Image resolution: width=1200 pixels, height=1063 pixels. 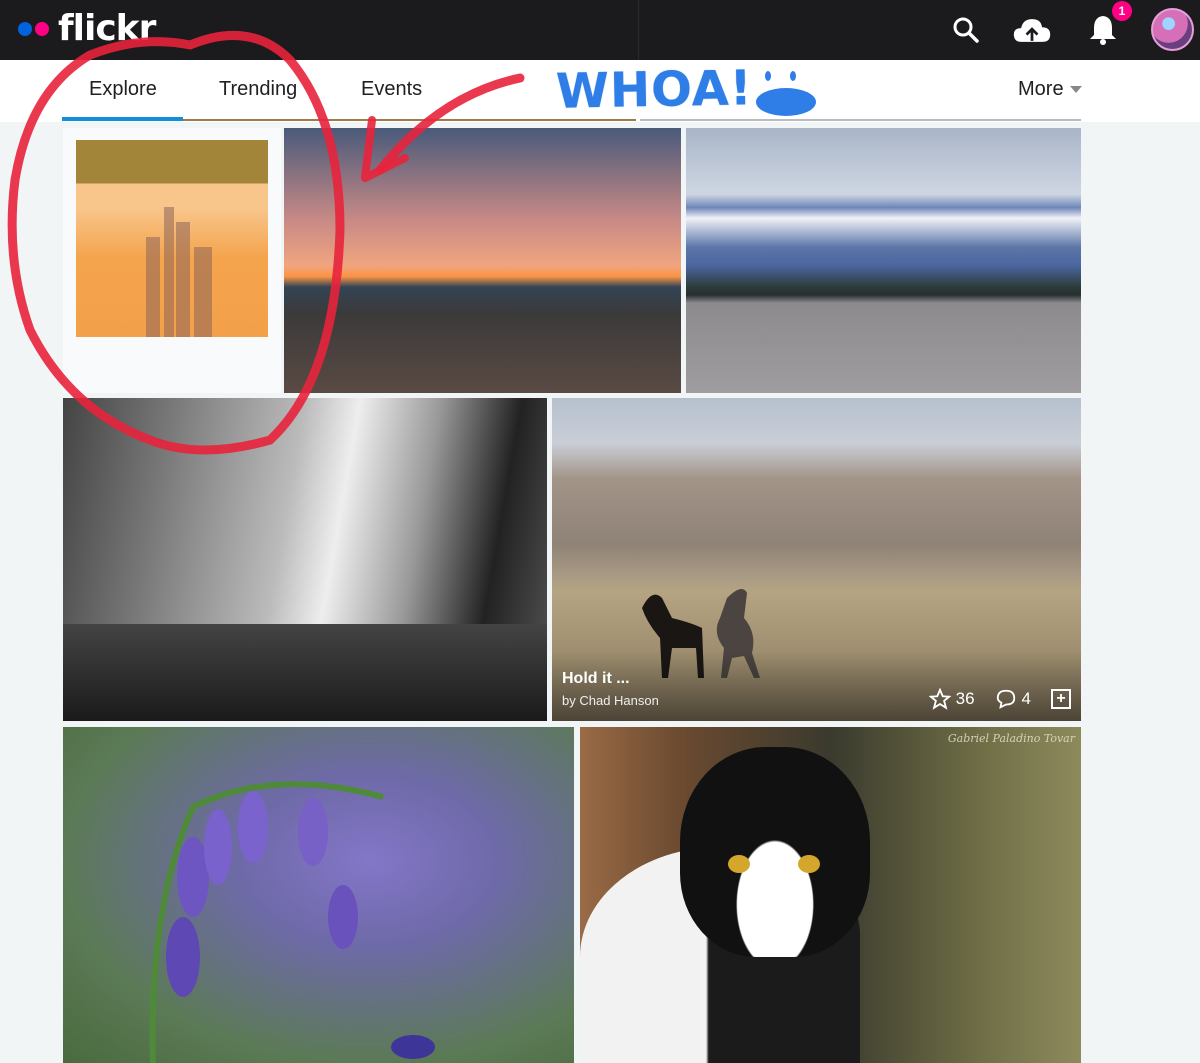 I want to click on comment-button: 4, so click(x=1013, y=699).